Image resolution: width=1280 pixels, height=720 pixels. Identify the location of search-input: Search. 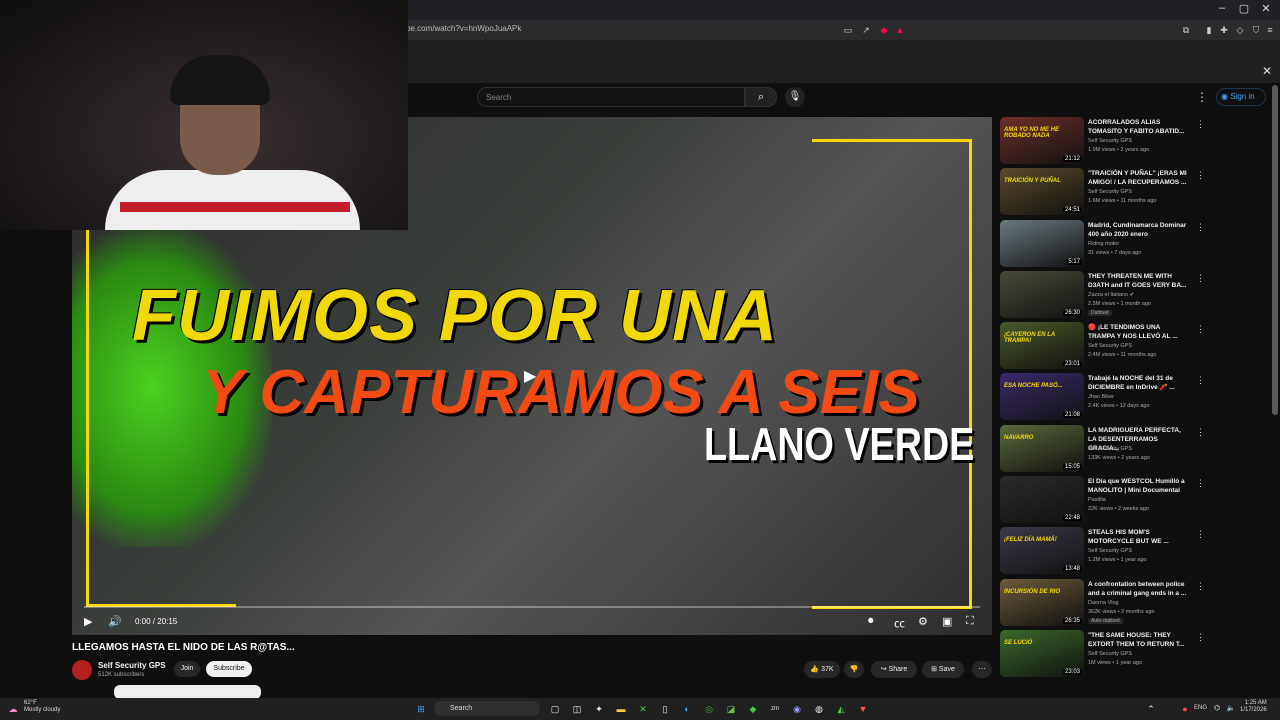
(611, 97).